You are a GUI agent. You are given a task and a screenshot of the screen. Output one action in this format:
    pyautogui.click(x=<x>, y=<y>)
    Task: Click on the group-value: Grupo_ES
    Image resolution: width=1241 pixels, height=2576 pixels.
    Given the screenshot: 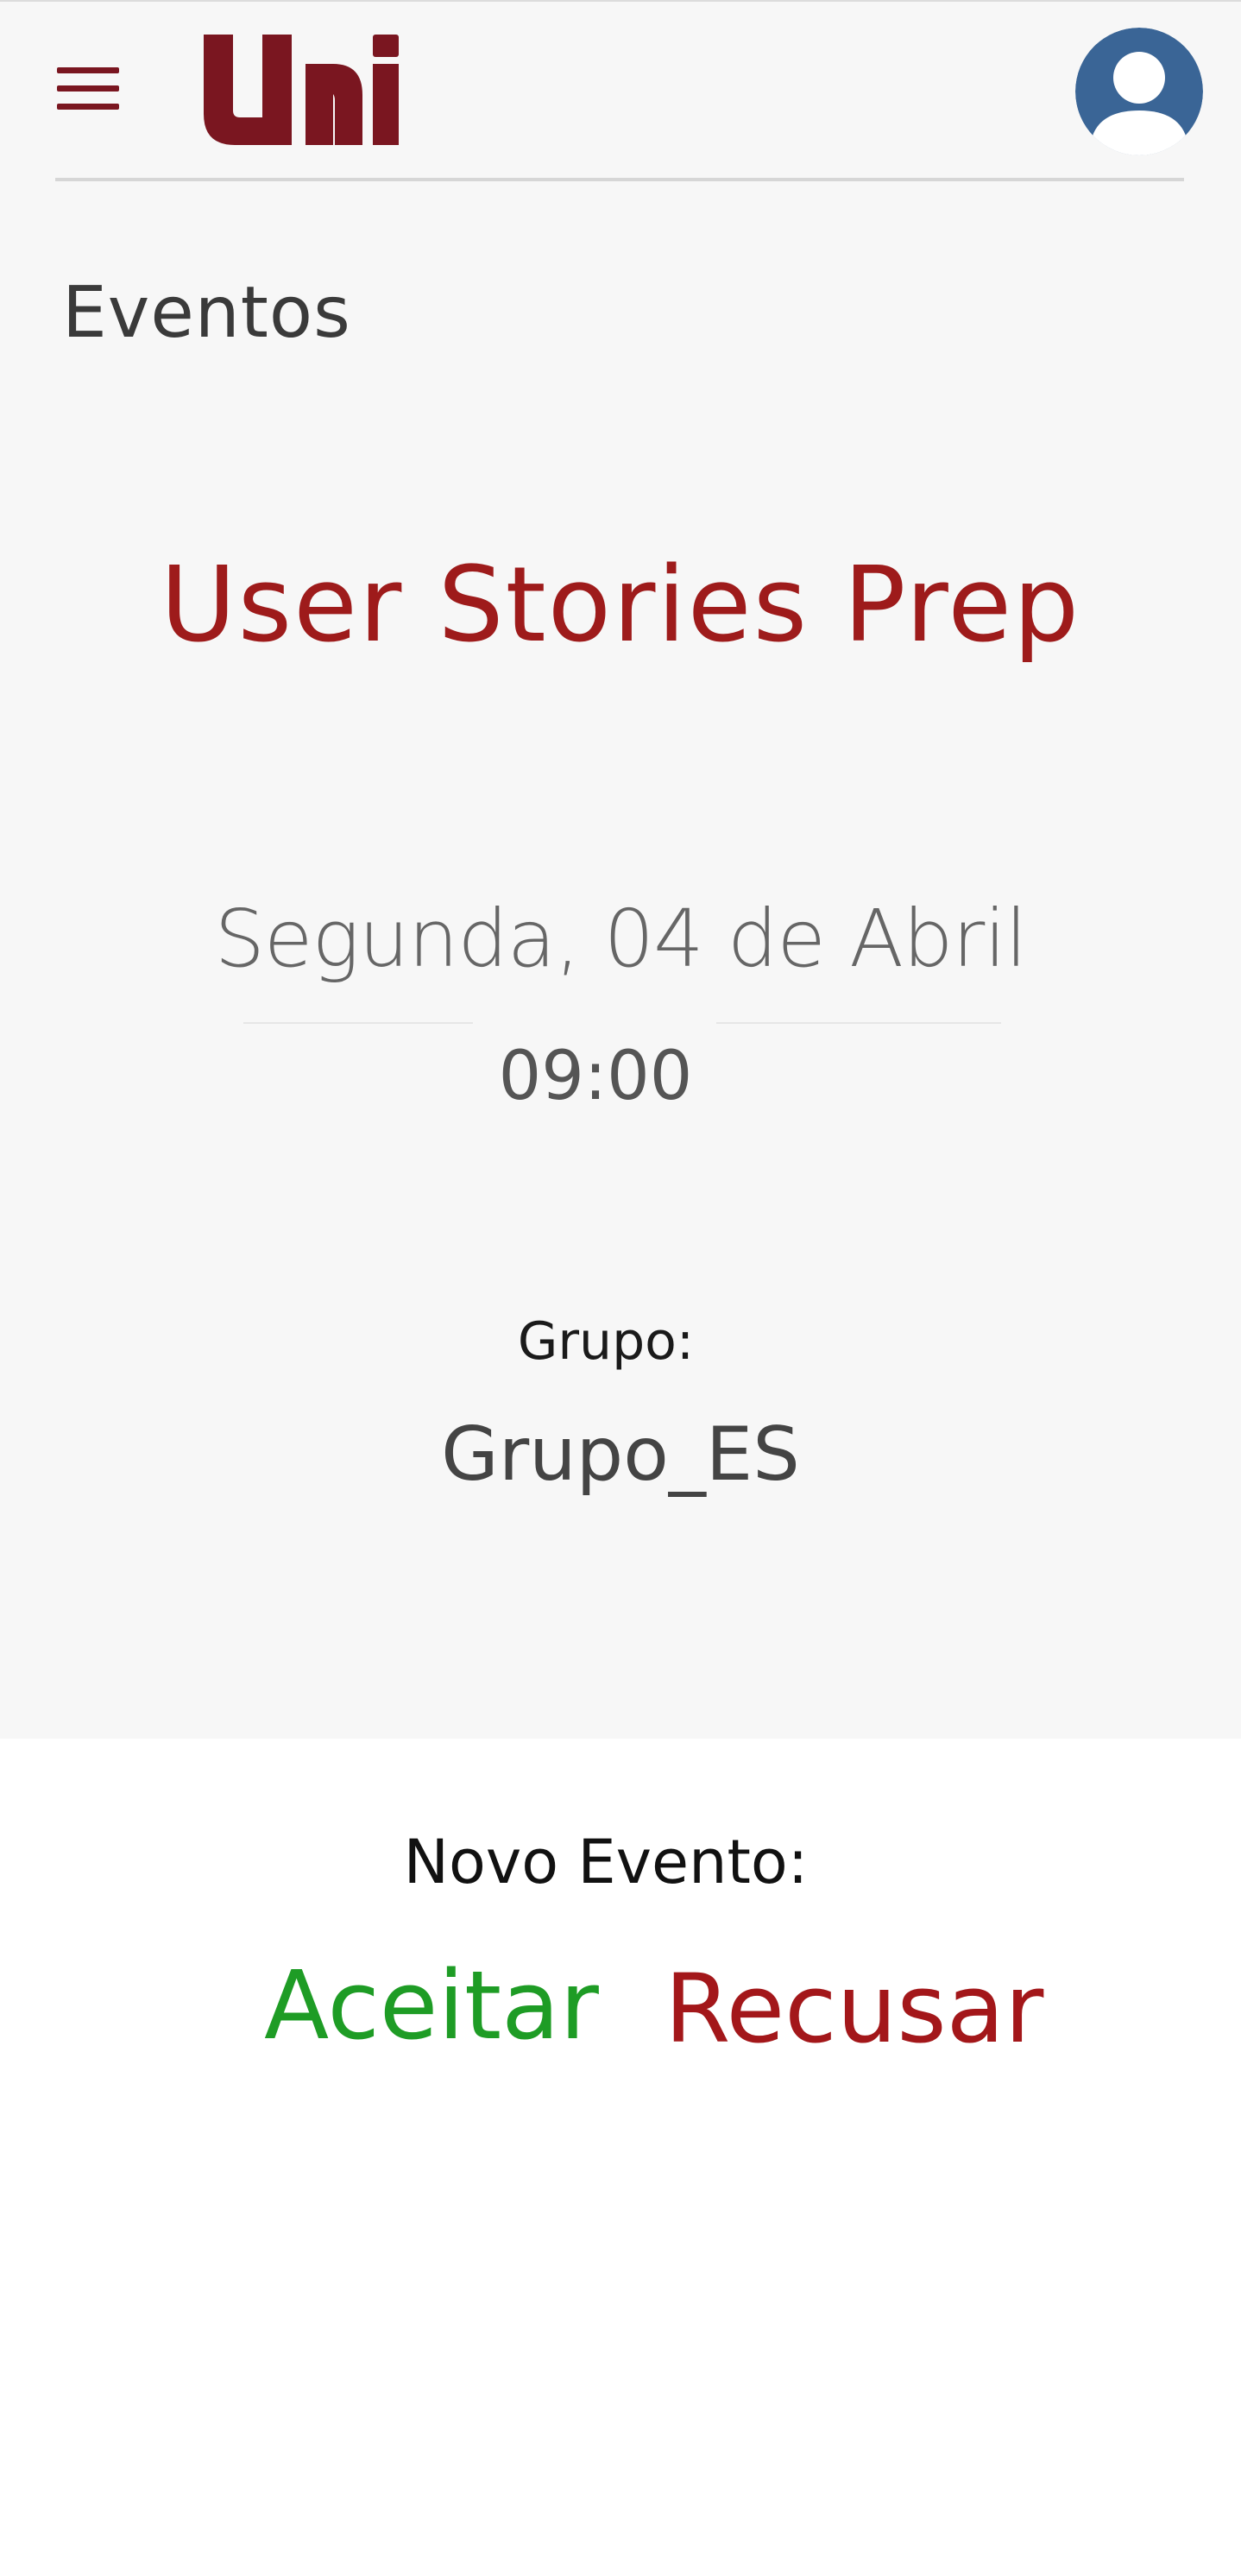 What is the action you would take?
    pyautogui.click(x=620, y=1454)
    